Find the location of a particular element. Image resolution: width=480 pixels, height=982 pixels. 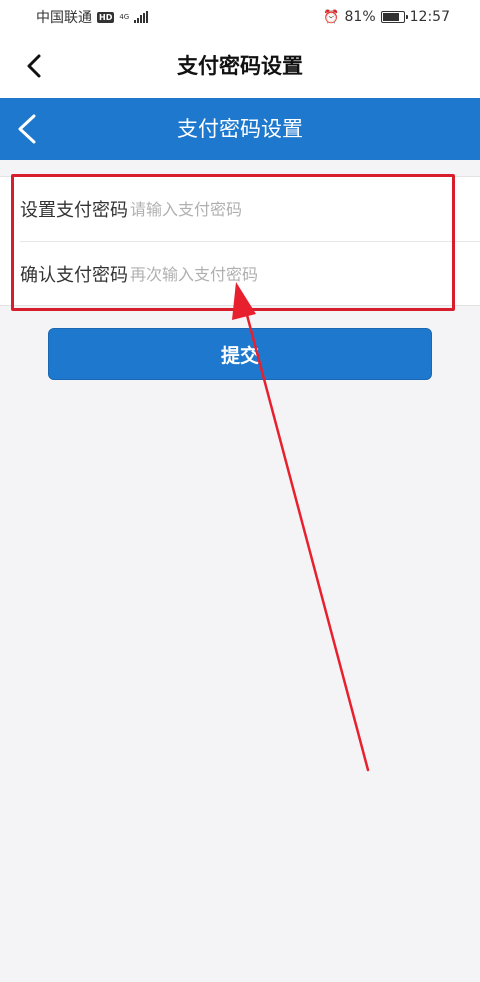

top-nav-bar: 支付密码设置 is located at coordinates (240, 66).